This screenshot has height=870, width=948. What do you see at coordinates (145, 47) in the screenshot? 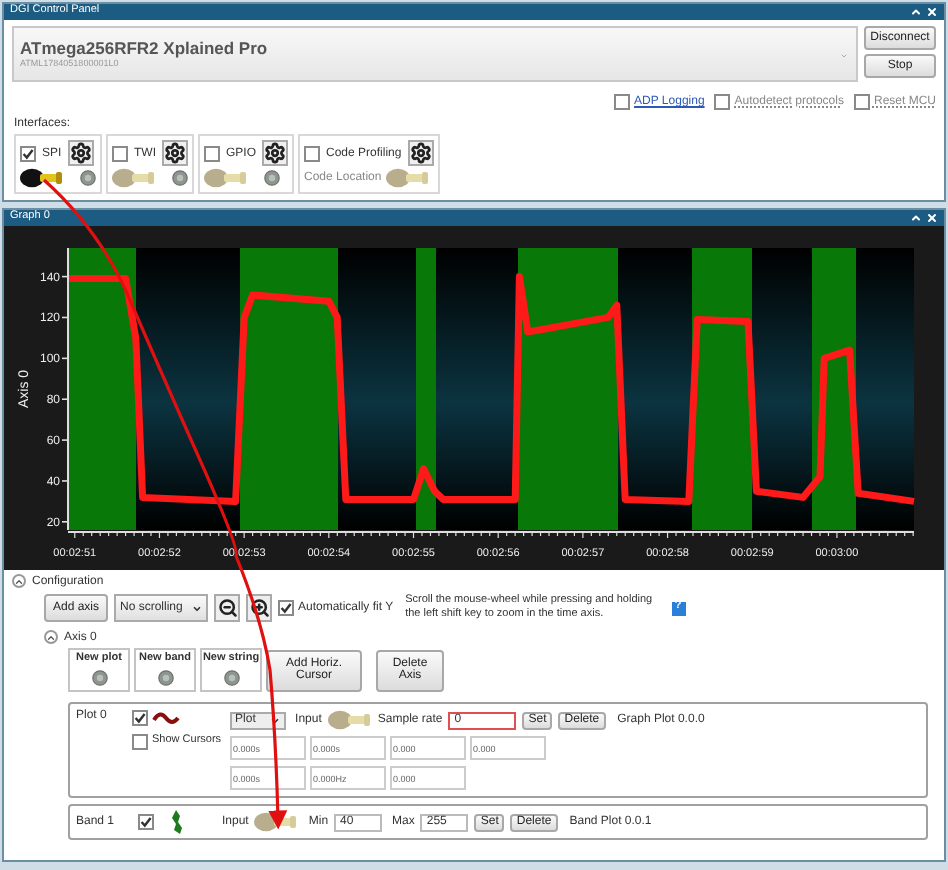
I see `device-name: ATmega256RFR2 Xplained Pro` at bounding box center [145, 47].